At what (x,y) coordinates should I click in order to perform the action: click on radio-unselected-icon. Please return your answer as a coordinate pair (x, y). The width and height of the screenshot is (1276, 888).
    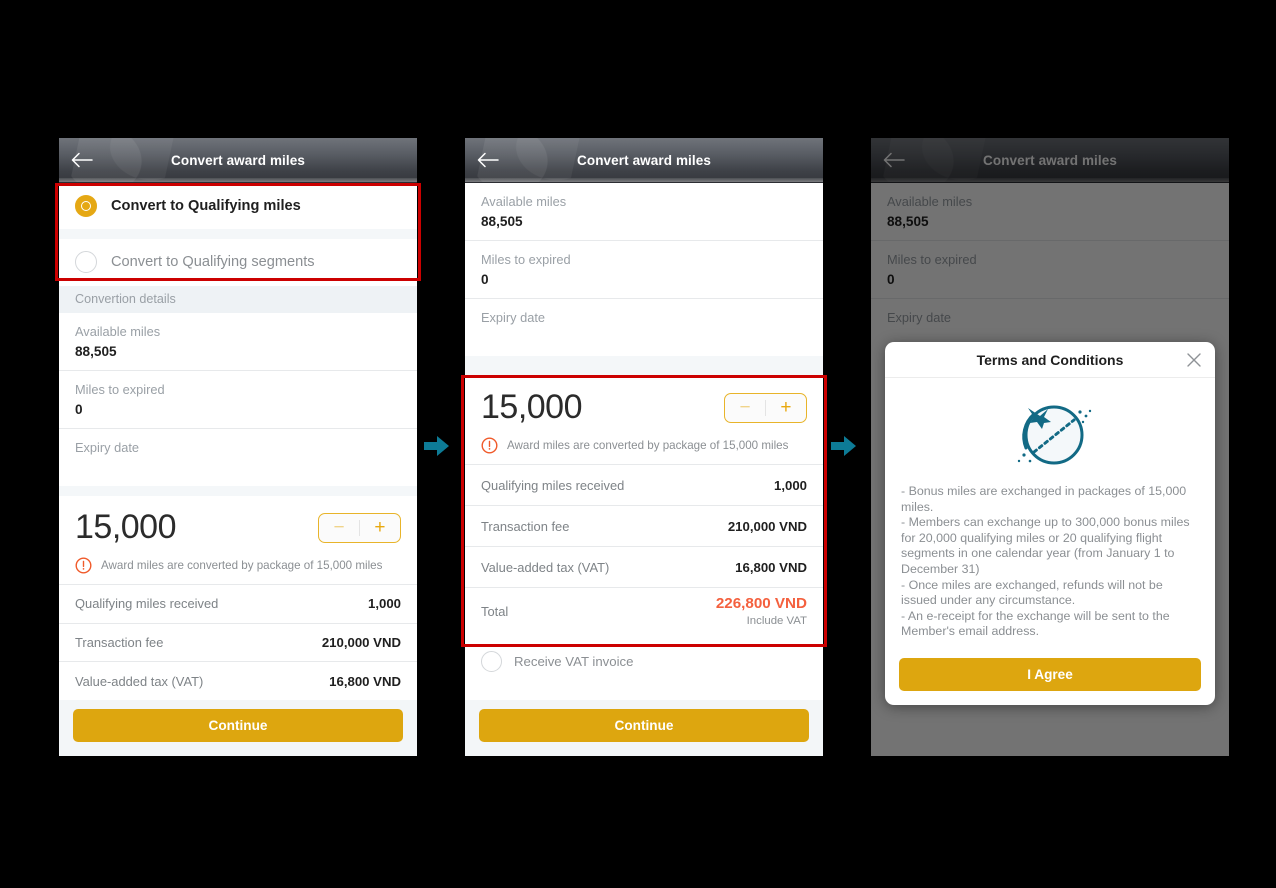
    Looking at the image, I should click on (86, 262).